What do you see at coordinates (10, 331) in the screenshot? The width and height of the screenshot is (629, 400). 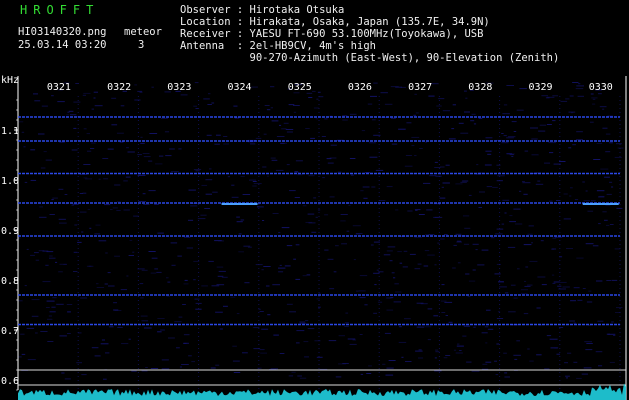 I see `y-tick-label: 0.7` at bounding box center [10, 331].